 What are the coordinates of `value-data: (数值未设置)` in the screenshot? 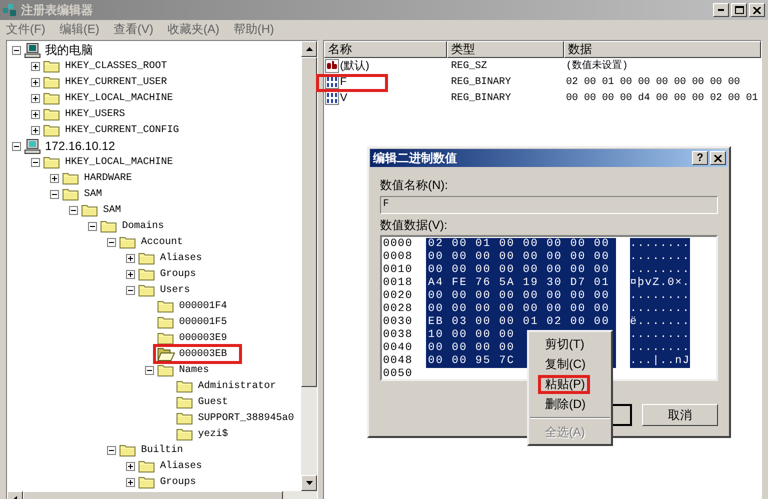 It's located at (597, 66).